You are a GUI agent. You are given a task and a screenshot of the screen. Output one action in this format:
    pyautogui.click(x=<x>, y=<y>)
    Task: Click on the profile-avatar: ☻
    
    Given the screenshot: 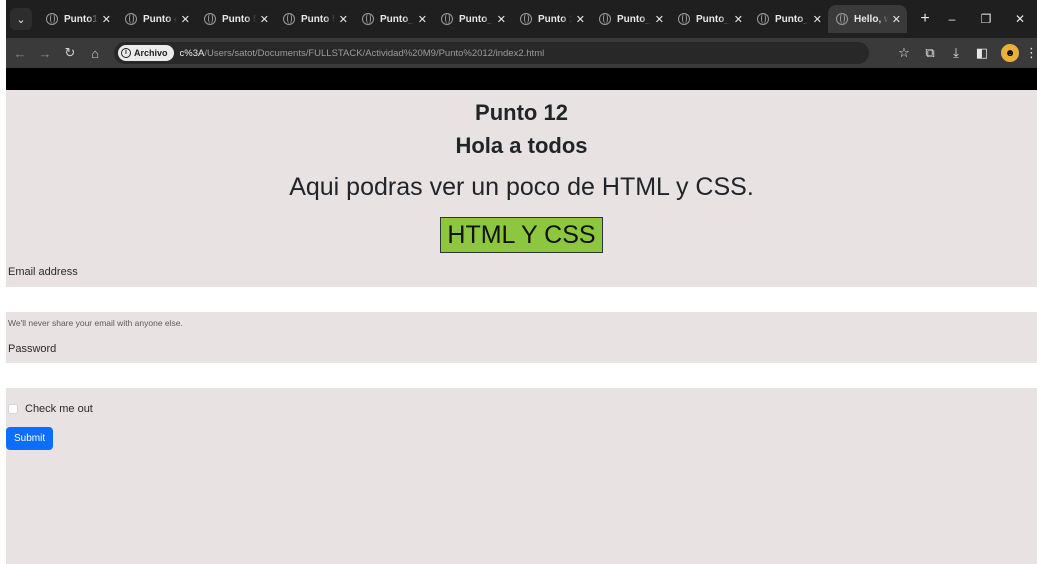 What is the action you would take?
    pyautogui.click(x=1010, y=53)
    